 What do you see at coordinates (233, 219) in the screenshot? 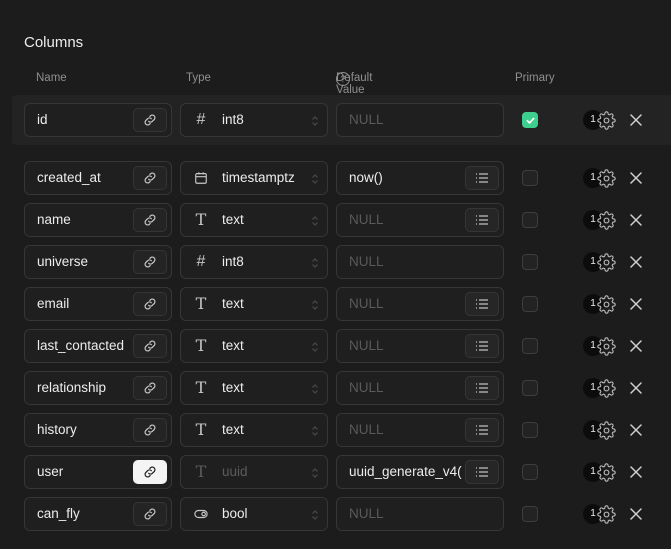
I see `column-type-text: text` at bounding box center [233, 219].